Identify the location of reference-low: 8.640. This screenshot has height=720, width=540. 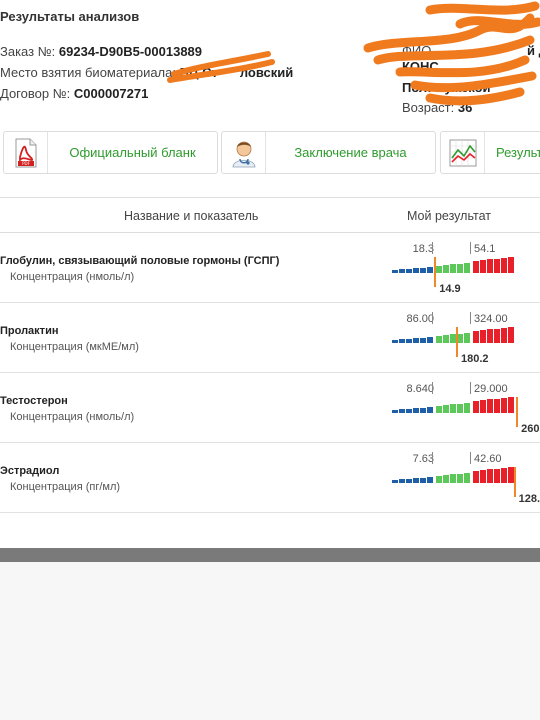
(420, 389).